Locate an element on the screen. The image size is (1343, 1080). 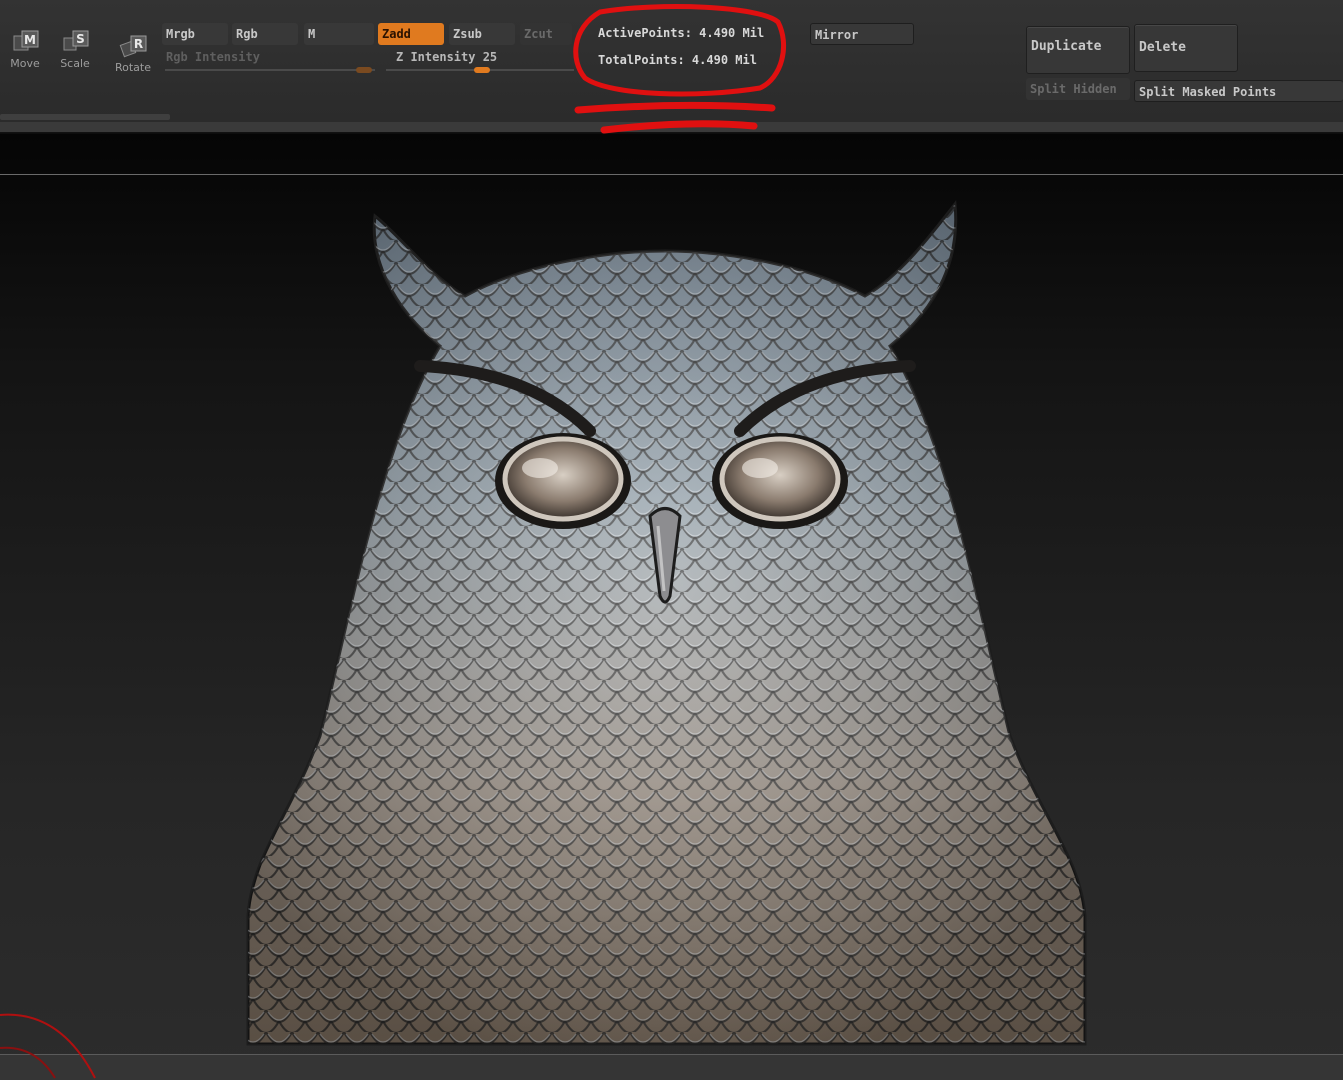
svg-text: M is located at coordinates (30, 40).